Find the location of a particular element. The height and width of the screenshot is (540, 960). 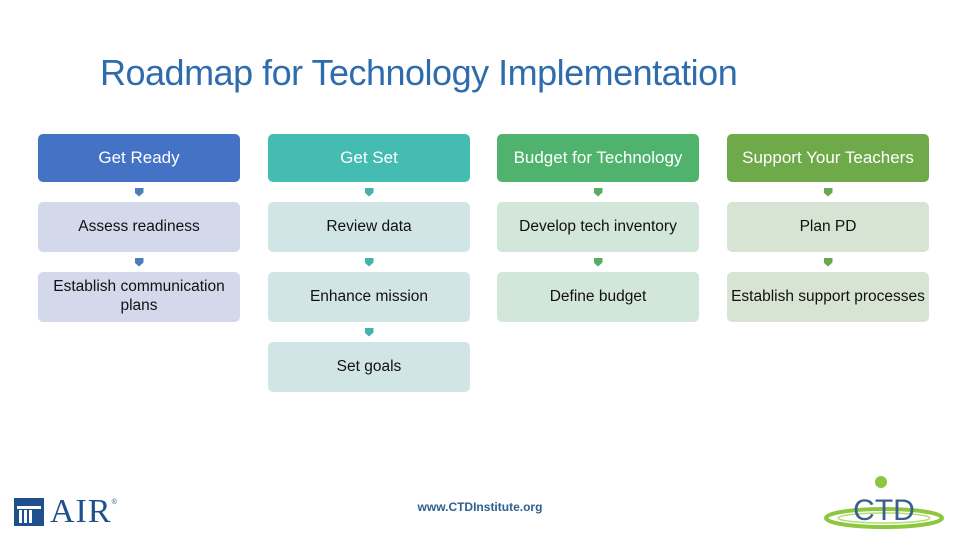

air-logo-text: AIR is located at coordinates (81, 511).